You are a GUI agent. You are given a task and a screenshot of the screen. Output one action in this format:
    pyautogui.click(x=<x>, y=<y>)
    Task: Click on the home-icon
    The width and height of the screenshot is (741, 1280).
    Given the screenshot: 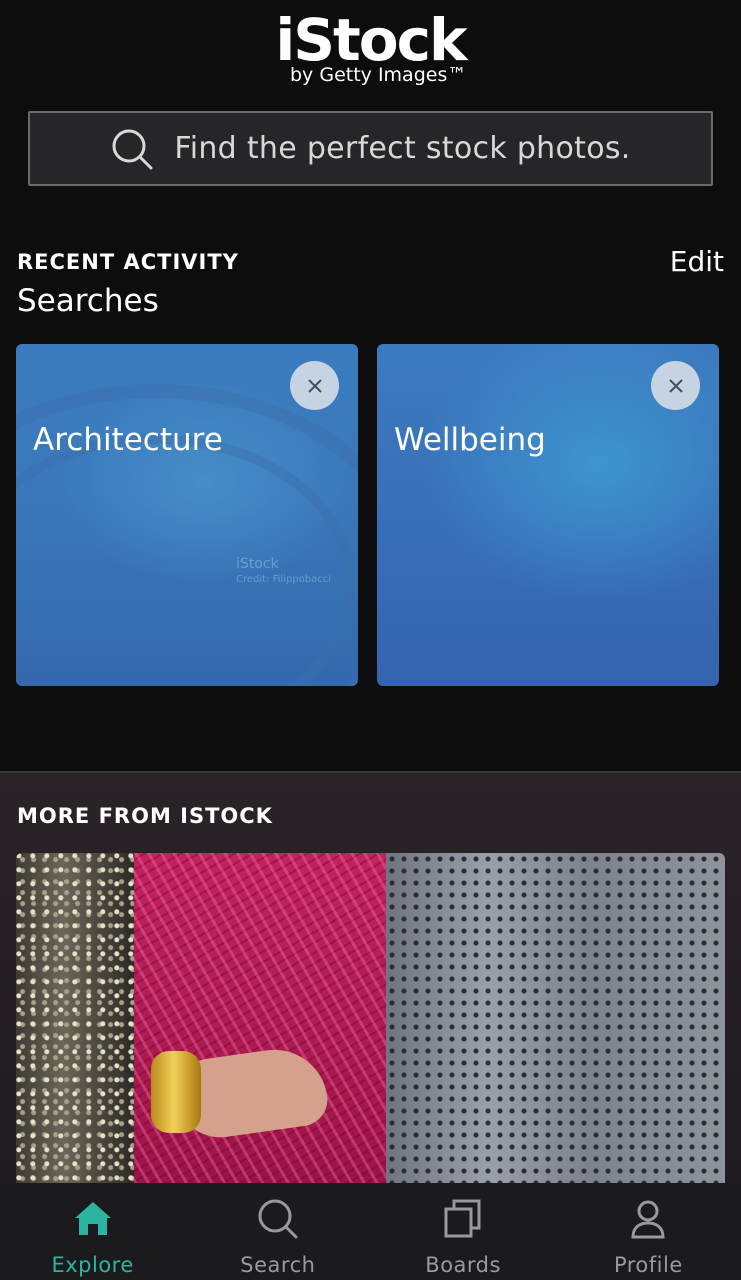 What is the action you would take?
    pyautogui.click(x=92, y=1218)
    